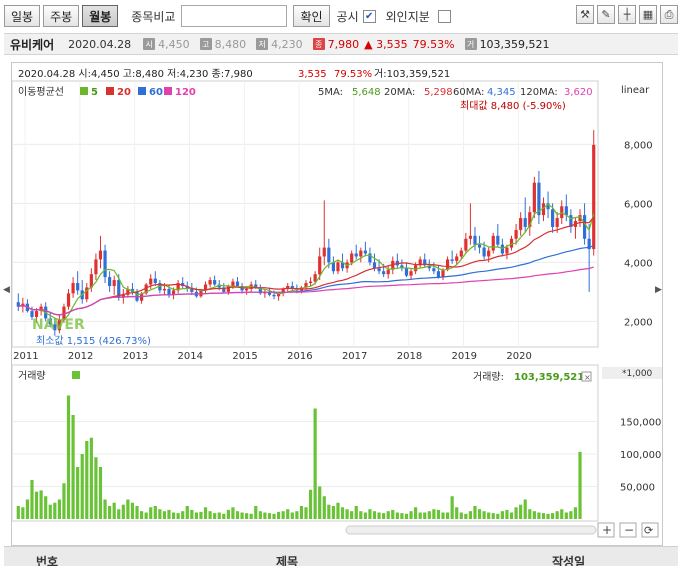  What do you see at coordinates (330, 92) in the screenshot?
I see `ma5-value-label: 5MA:` at bounding box center [330, 92].